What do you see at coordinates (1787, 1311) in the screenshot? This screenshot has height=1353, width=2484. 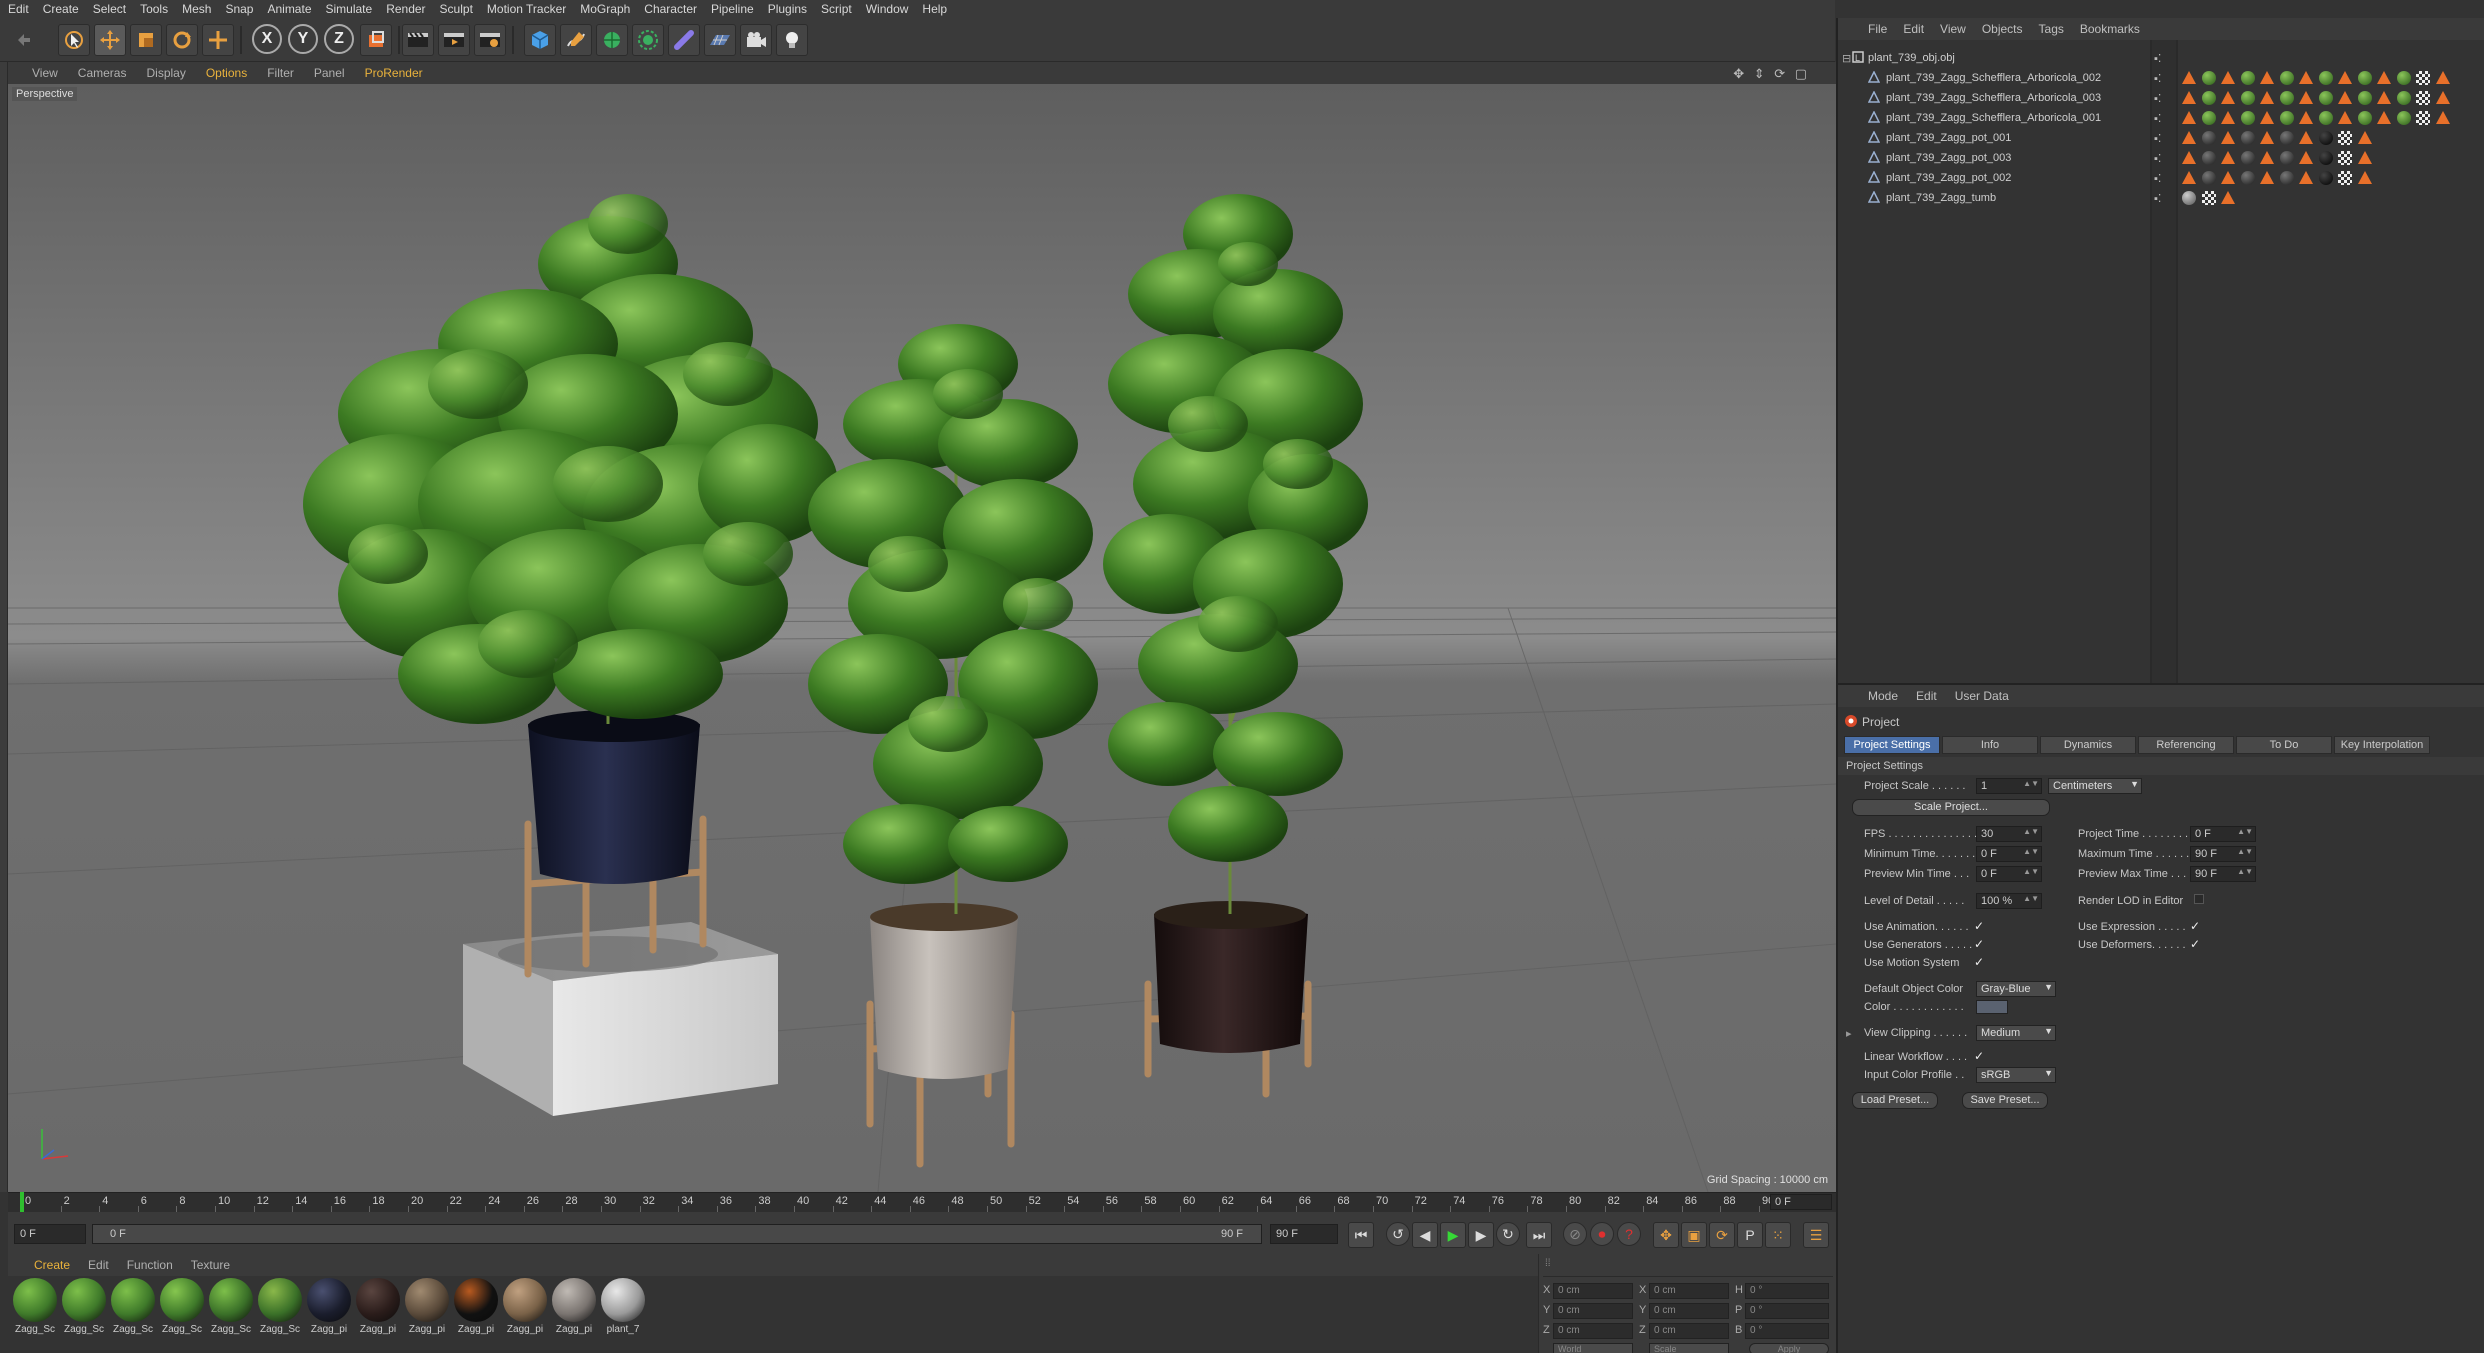 I see `rotation-p-field: 0 °` at bounding box center [1787, 1311].